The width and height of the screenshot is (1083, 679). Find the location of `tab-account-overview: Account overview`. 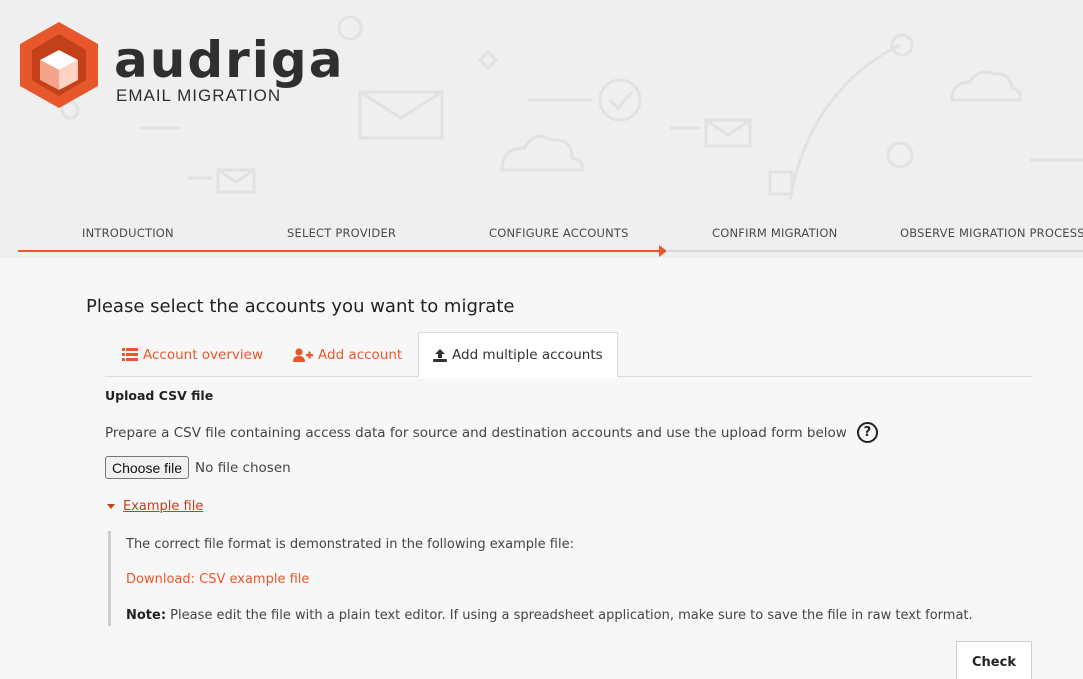

tab-account-overview: Account overview is located at coordinates (192, 354).